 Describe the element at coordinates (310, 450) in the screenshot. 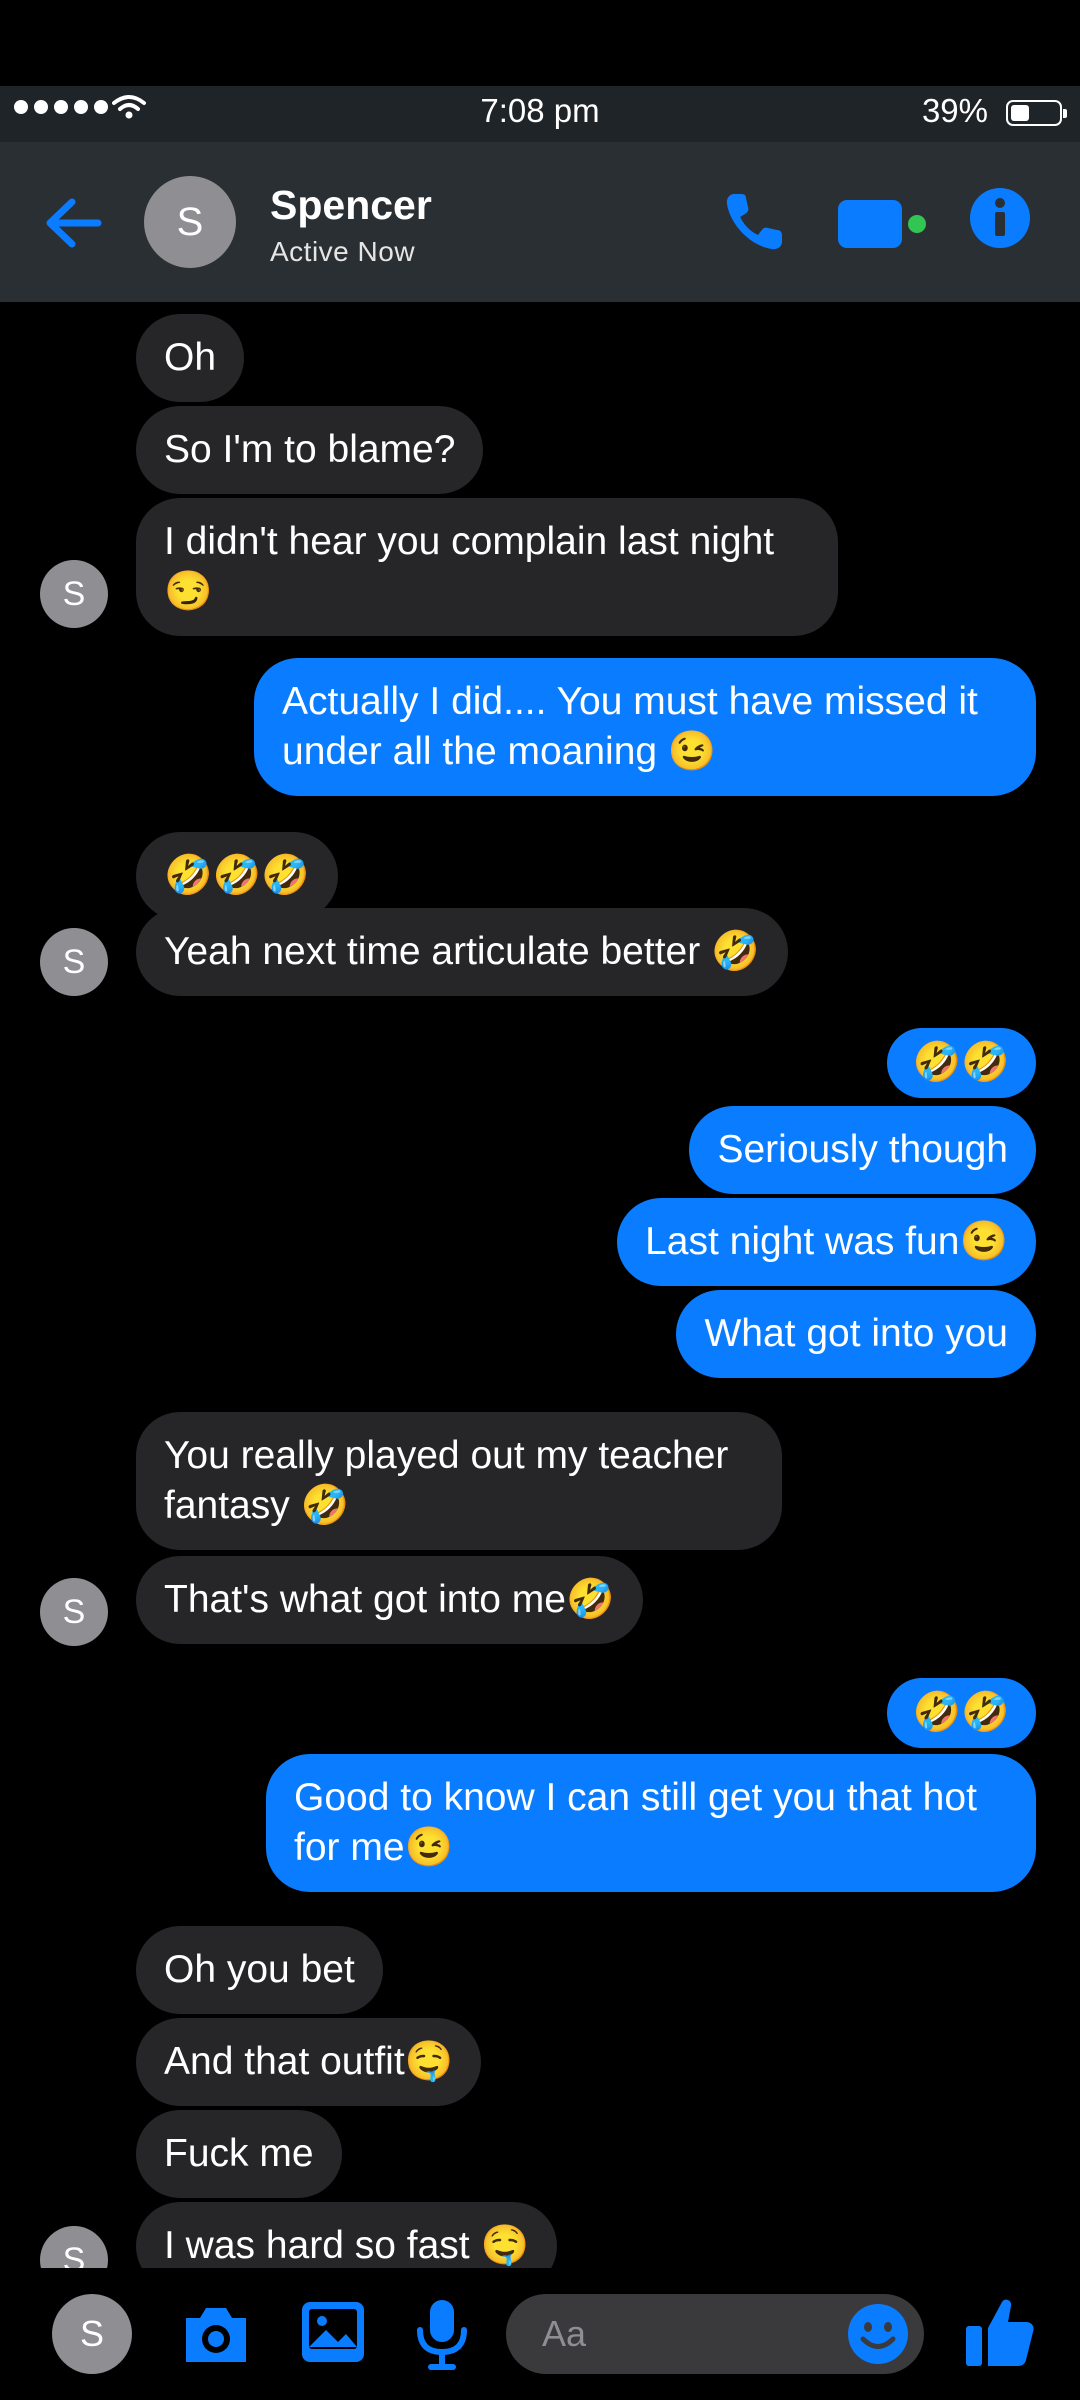

I see `message-bubble-incoming: So I'm to blame?` at that location.